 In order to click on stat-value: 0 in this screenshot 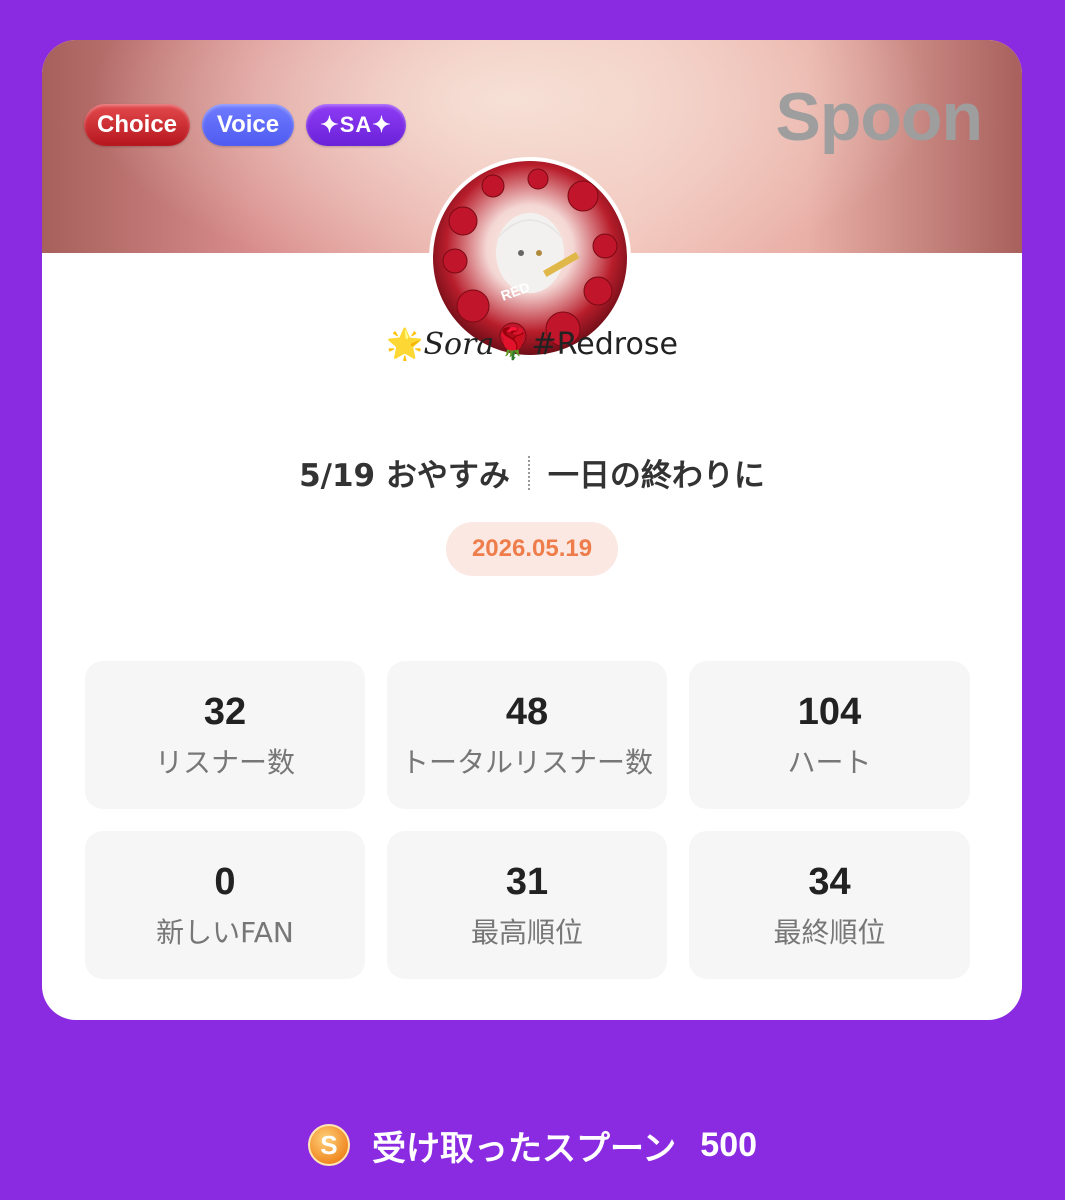, I will do `click(225, 882)`.